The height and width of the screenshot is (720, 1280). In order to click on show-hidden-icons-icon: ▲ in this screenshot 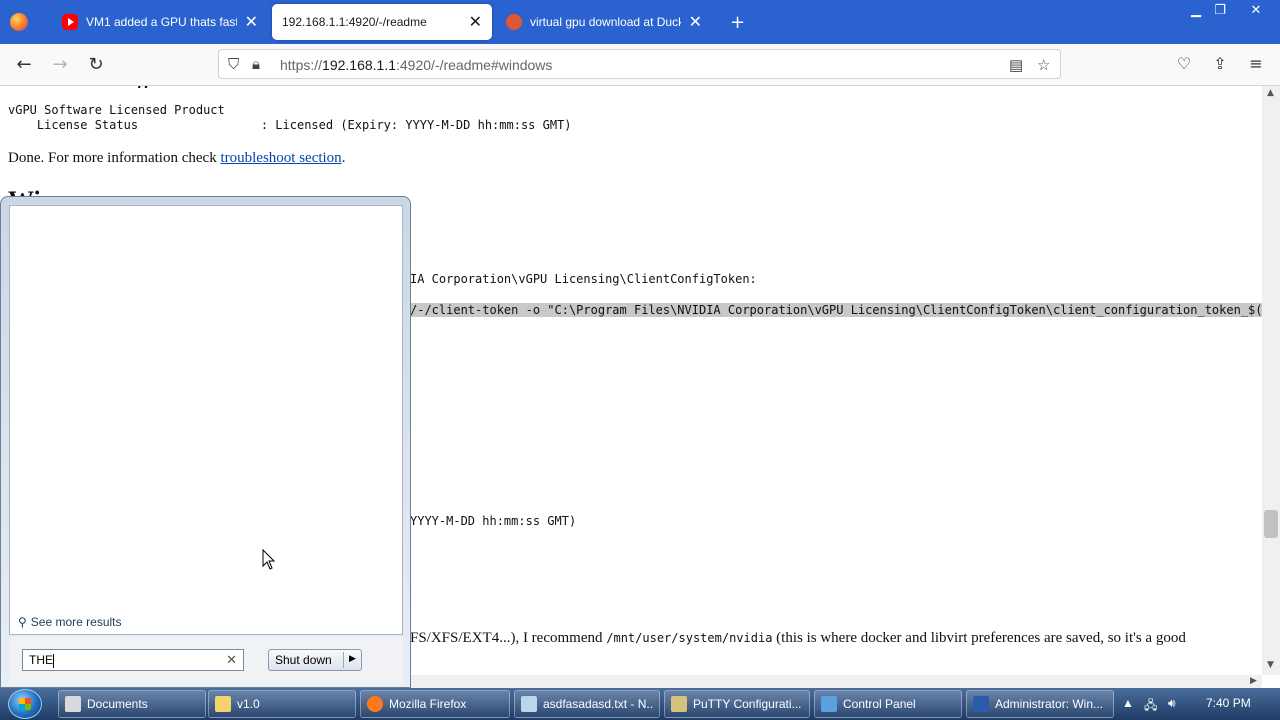, I will do `click(1128, 703)`.